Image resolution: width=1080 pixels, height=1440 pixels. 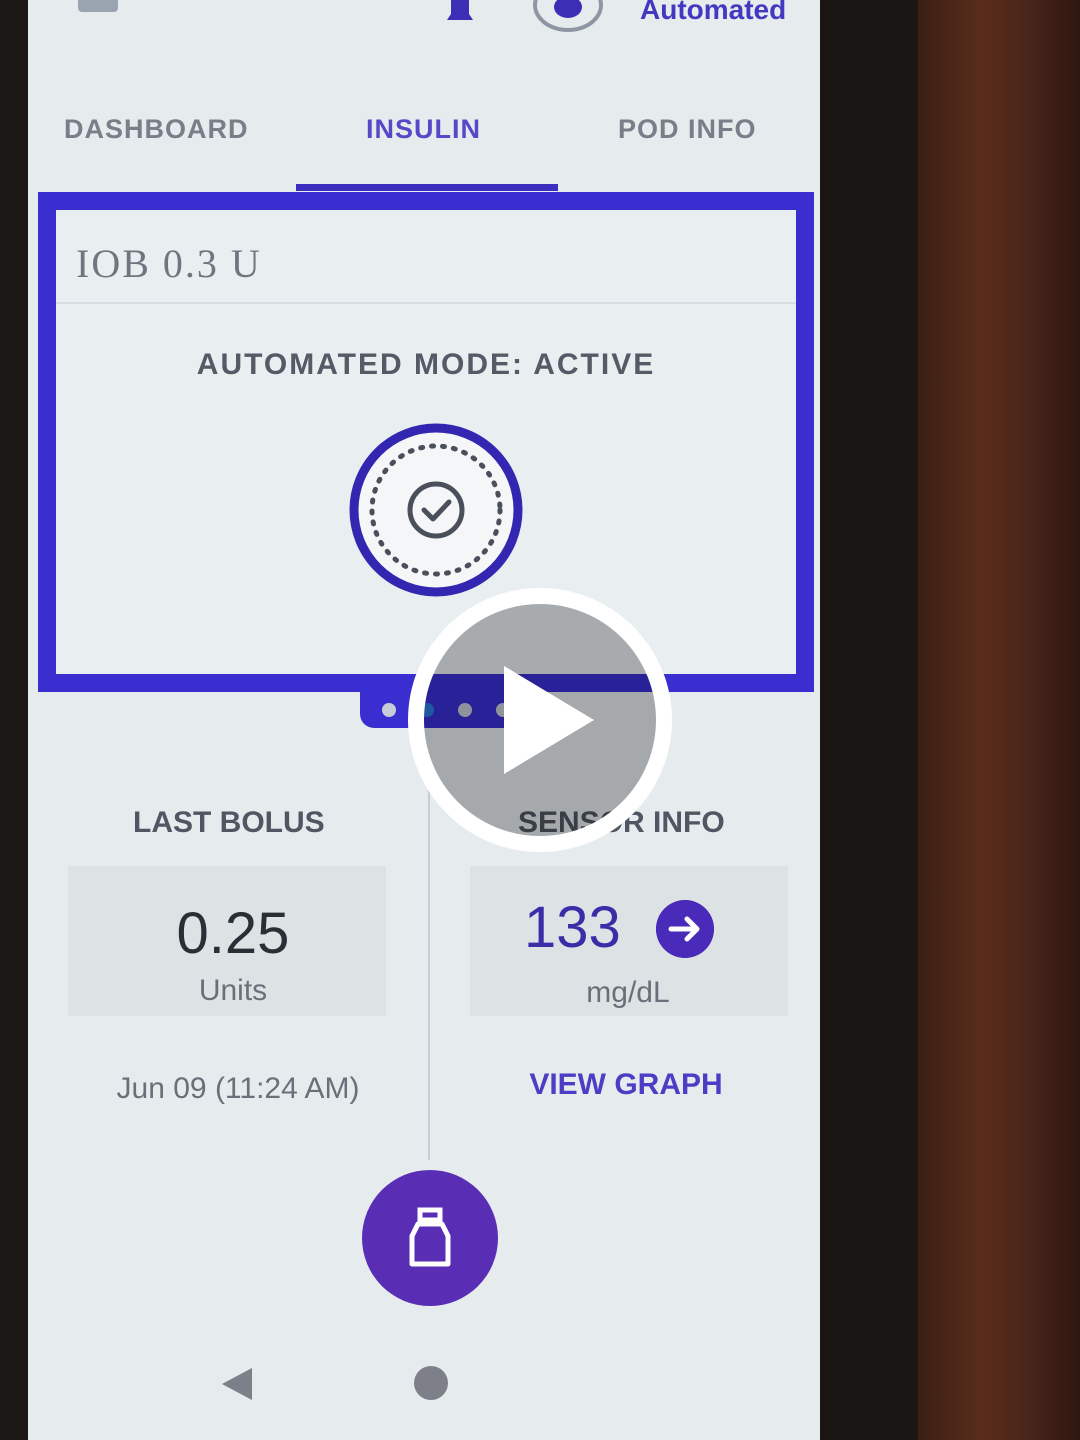 What do you see at coordinates (156, 129) in the screenshot?
I see `tab-dashboard: DASHBOARD` at bounding box center [156, 129].